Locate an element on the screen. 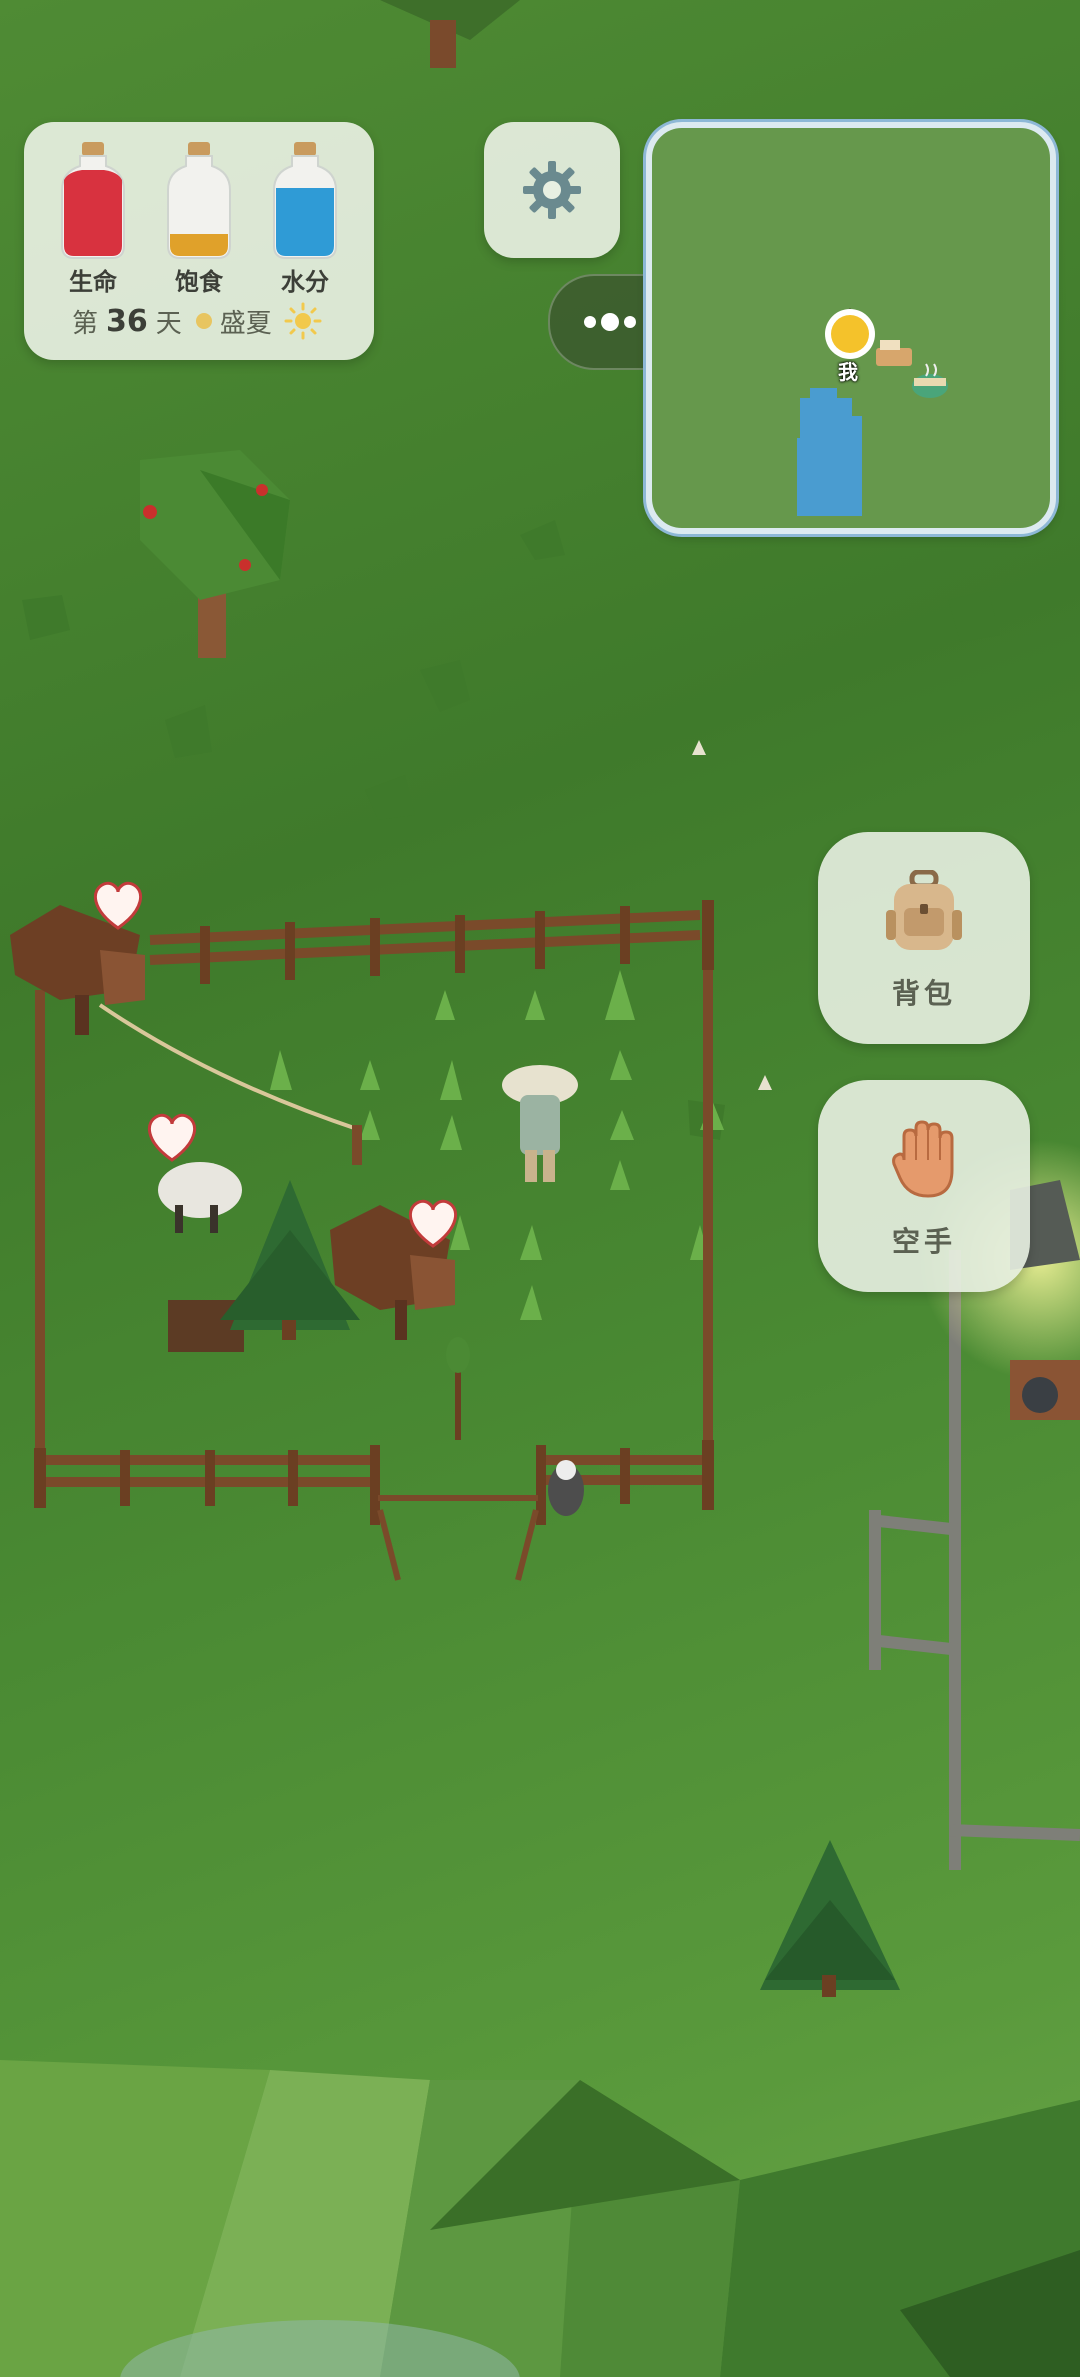 This screenshot has width=1080, height=2377. water-bottle is located at coordinates (305, 200).